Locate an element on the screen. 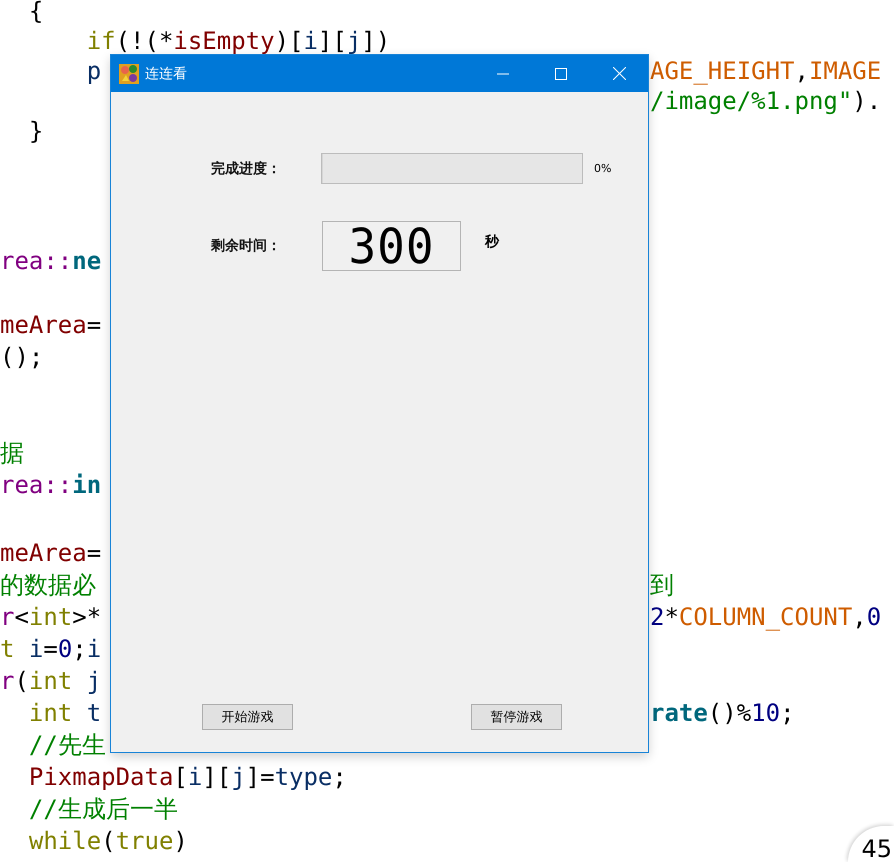  code-text: )[ is located at coordinates (289, 41).